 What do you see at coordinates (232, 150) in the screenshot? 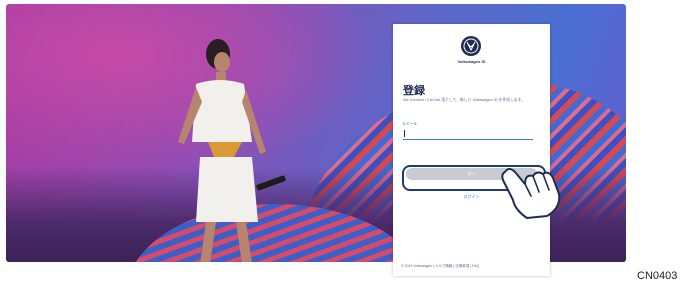
I see `woman-figure` at bounding box center [232, 150].